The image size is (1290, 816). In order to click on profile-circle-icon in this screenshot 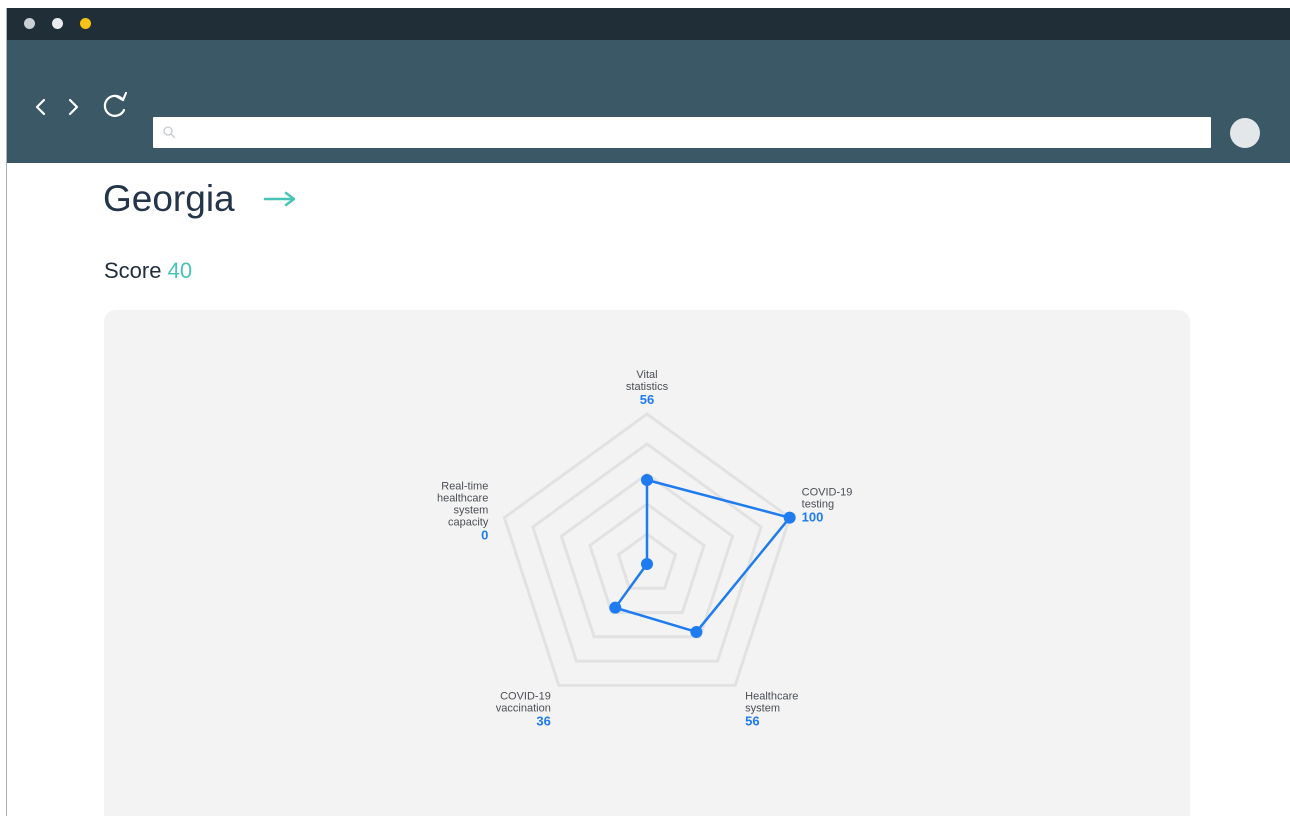, I will do `click(1245, 133)`.